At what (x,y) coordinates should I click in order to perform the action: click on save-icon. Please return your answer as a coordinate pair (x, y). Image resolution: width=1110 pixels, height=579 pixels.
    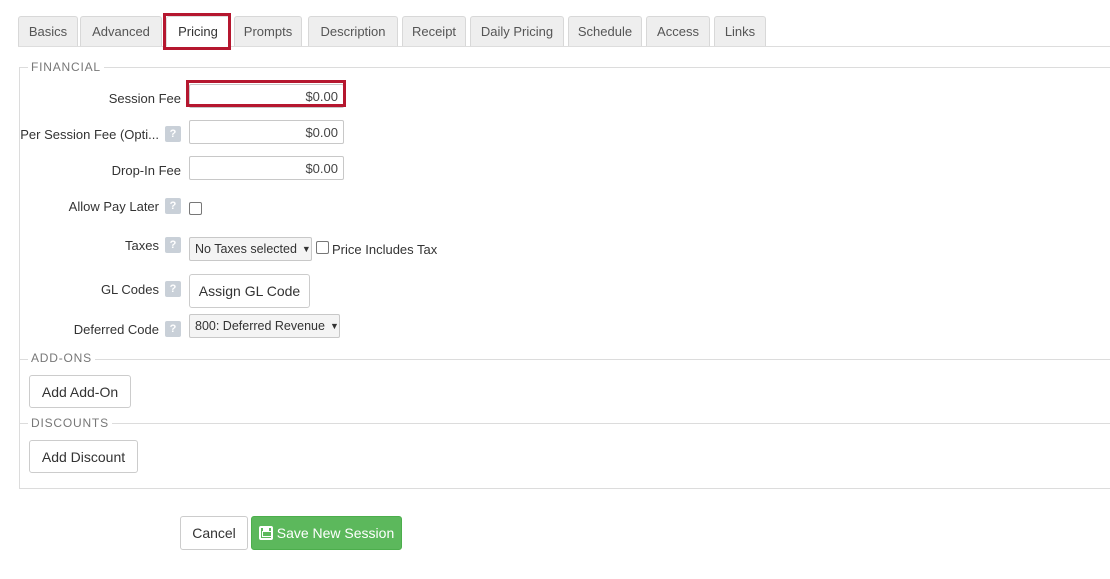
    Looking at the image, I should click on (265, 533).